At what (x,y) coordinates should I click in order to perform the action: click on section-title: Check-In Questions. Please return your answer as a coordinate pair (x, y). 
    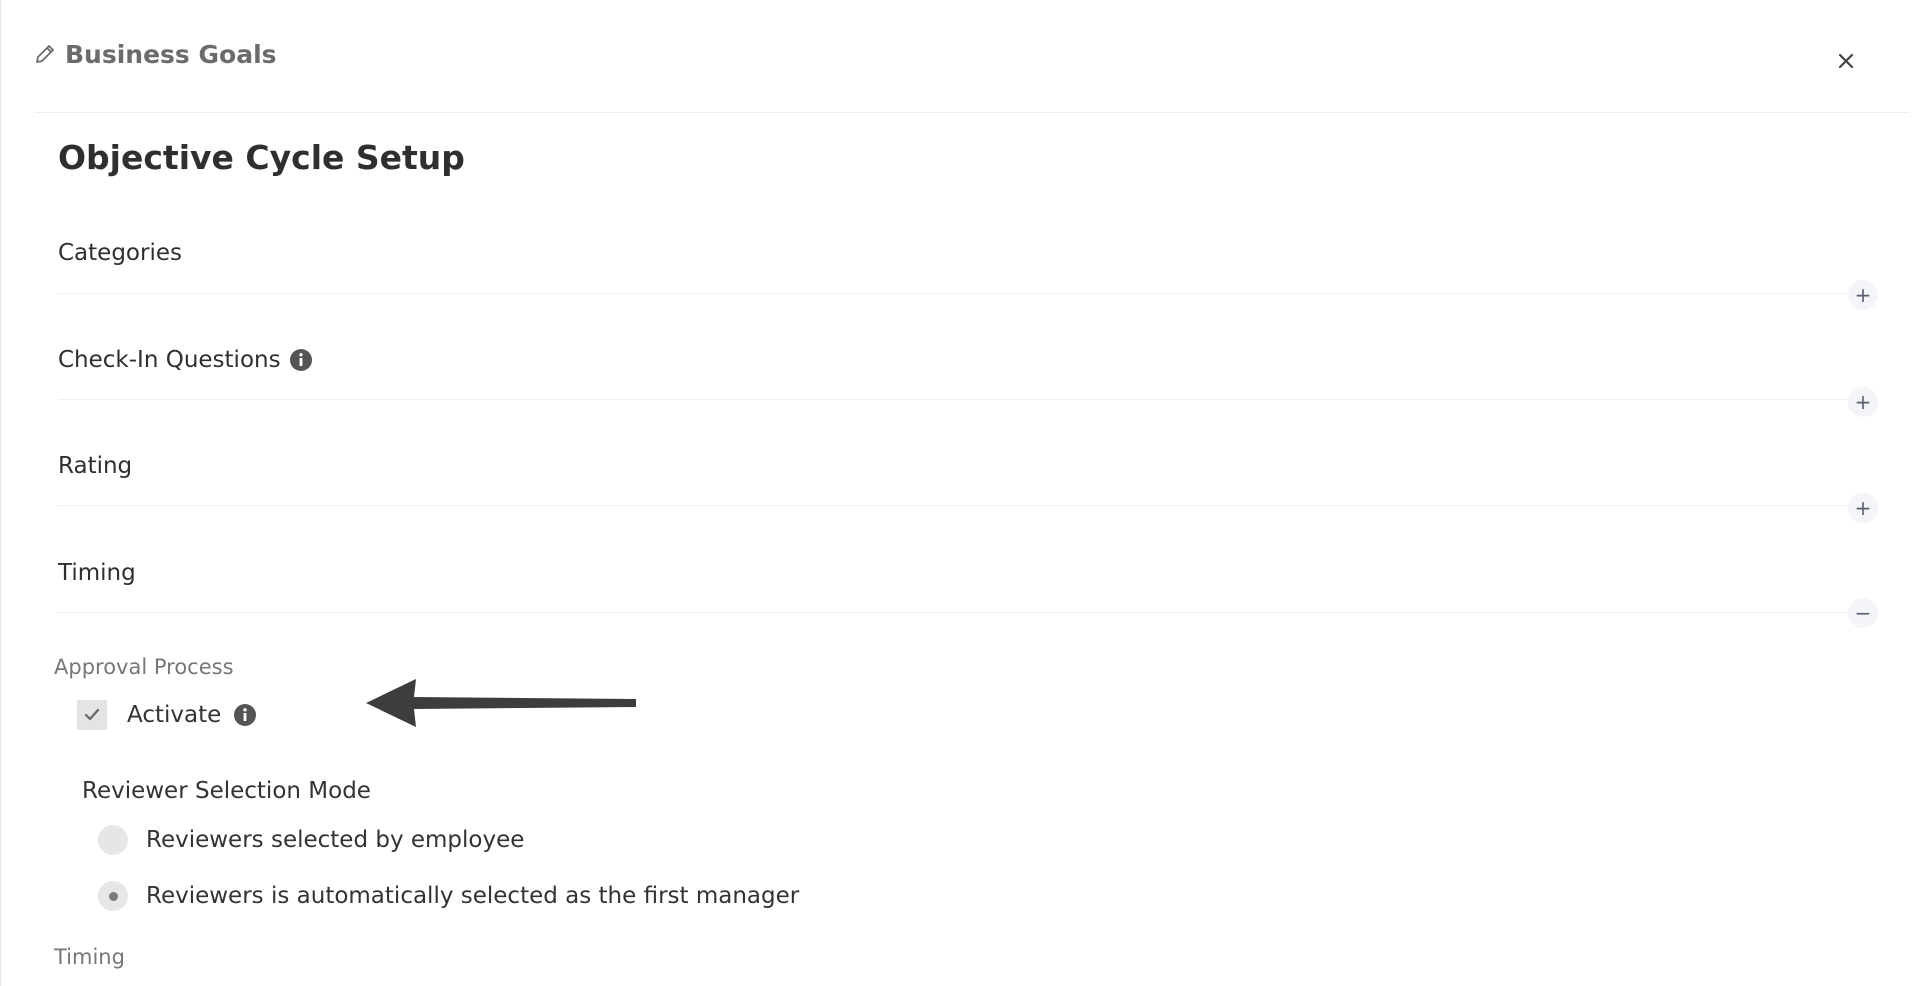
    Looking at the image, I should click on (185, 360).